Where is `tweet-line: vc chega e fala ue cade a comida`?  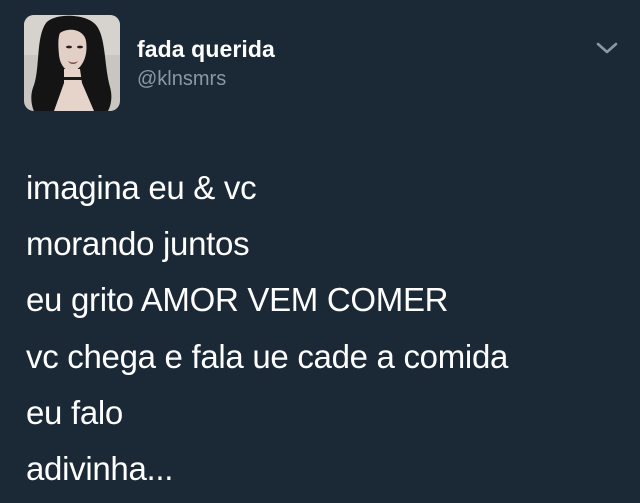 tweet-line: vc chega e fala ue cade a comida is located at coordinates (267, 356).